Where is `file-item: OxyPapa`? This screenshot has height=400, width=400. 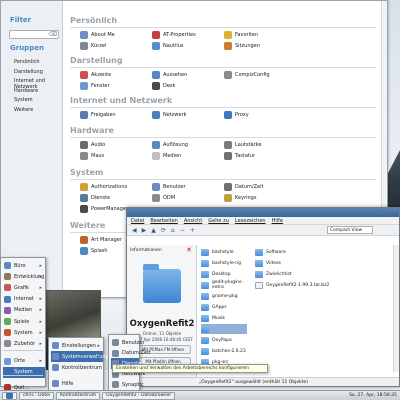 file-item: OxyPapa is located at coordinates (224, 340).